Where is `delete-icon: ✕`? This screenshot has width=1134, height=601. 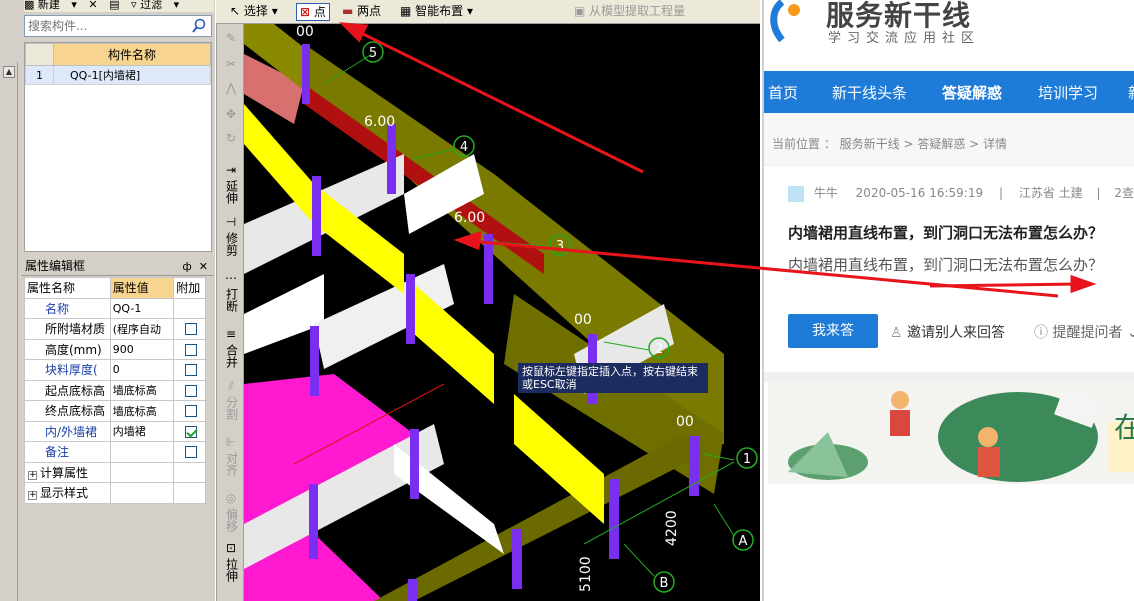
delete-icon: ✕ is located at coordinates (92, 5).